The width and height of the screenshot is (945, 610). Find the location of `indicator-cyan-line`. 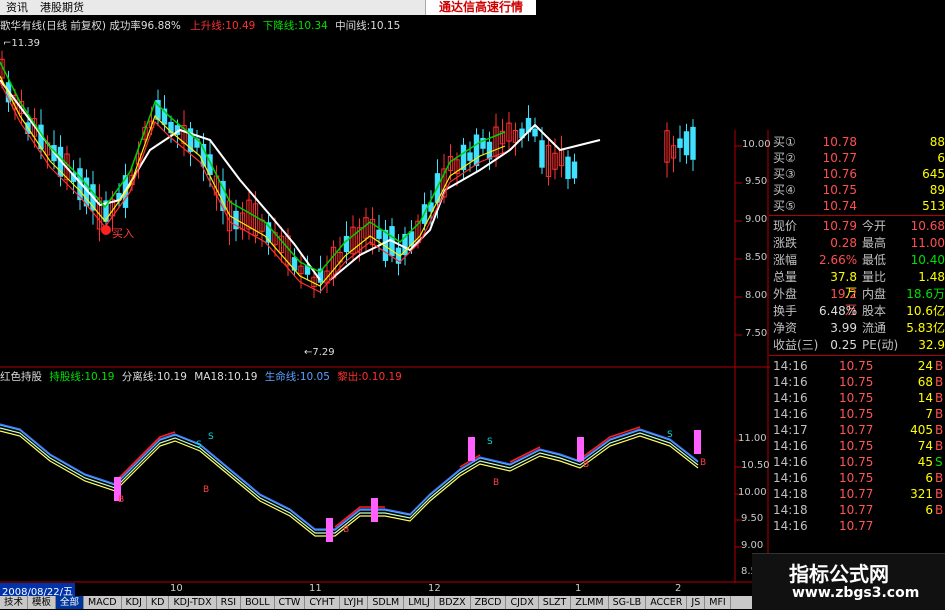

indicator-cyan-line is located at coordinates (349, 477).